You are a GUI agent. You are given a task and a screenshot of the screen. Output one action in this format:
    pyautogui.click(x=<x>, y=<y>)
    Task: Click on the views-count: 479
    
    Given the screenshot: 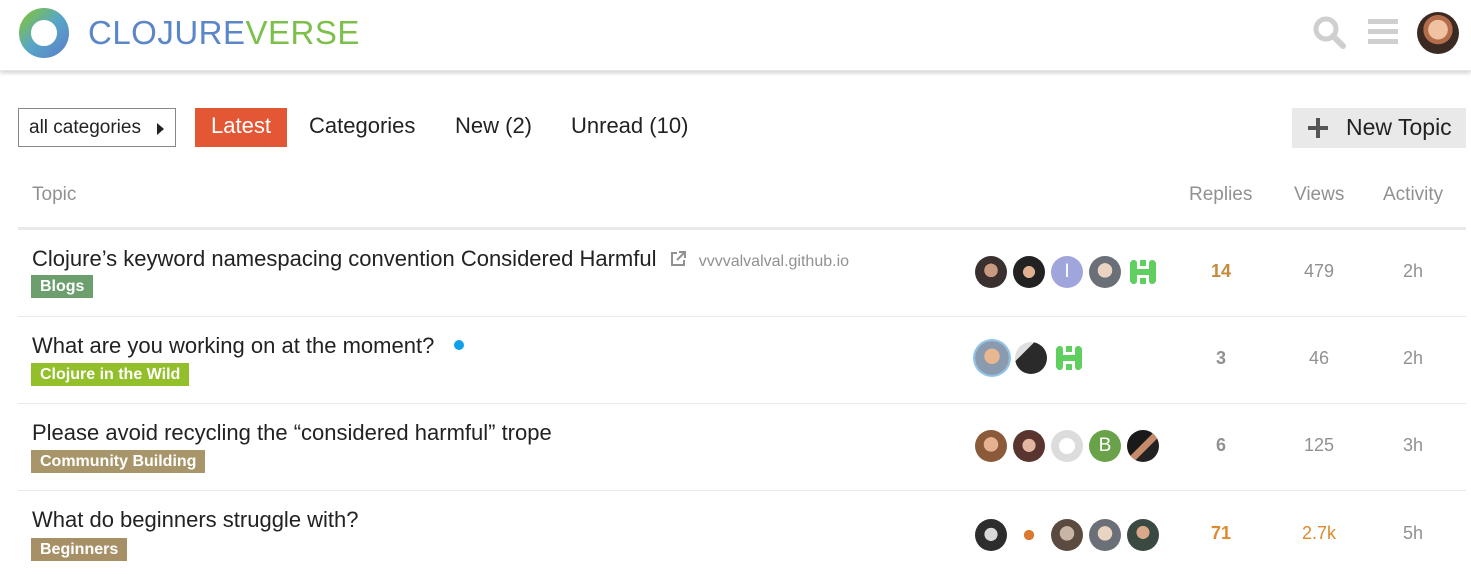 What is the action you would take?
    pyautogui.click(x=1319, y=271)
    